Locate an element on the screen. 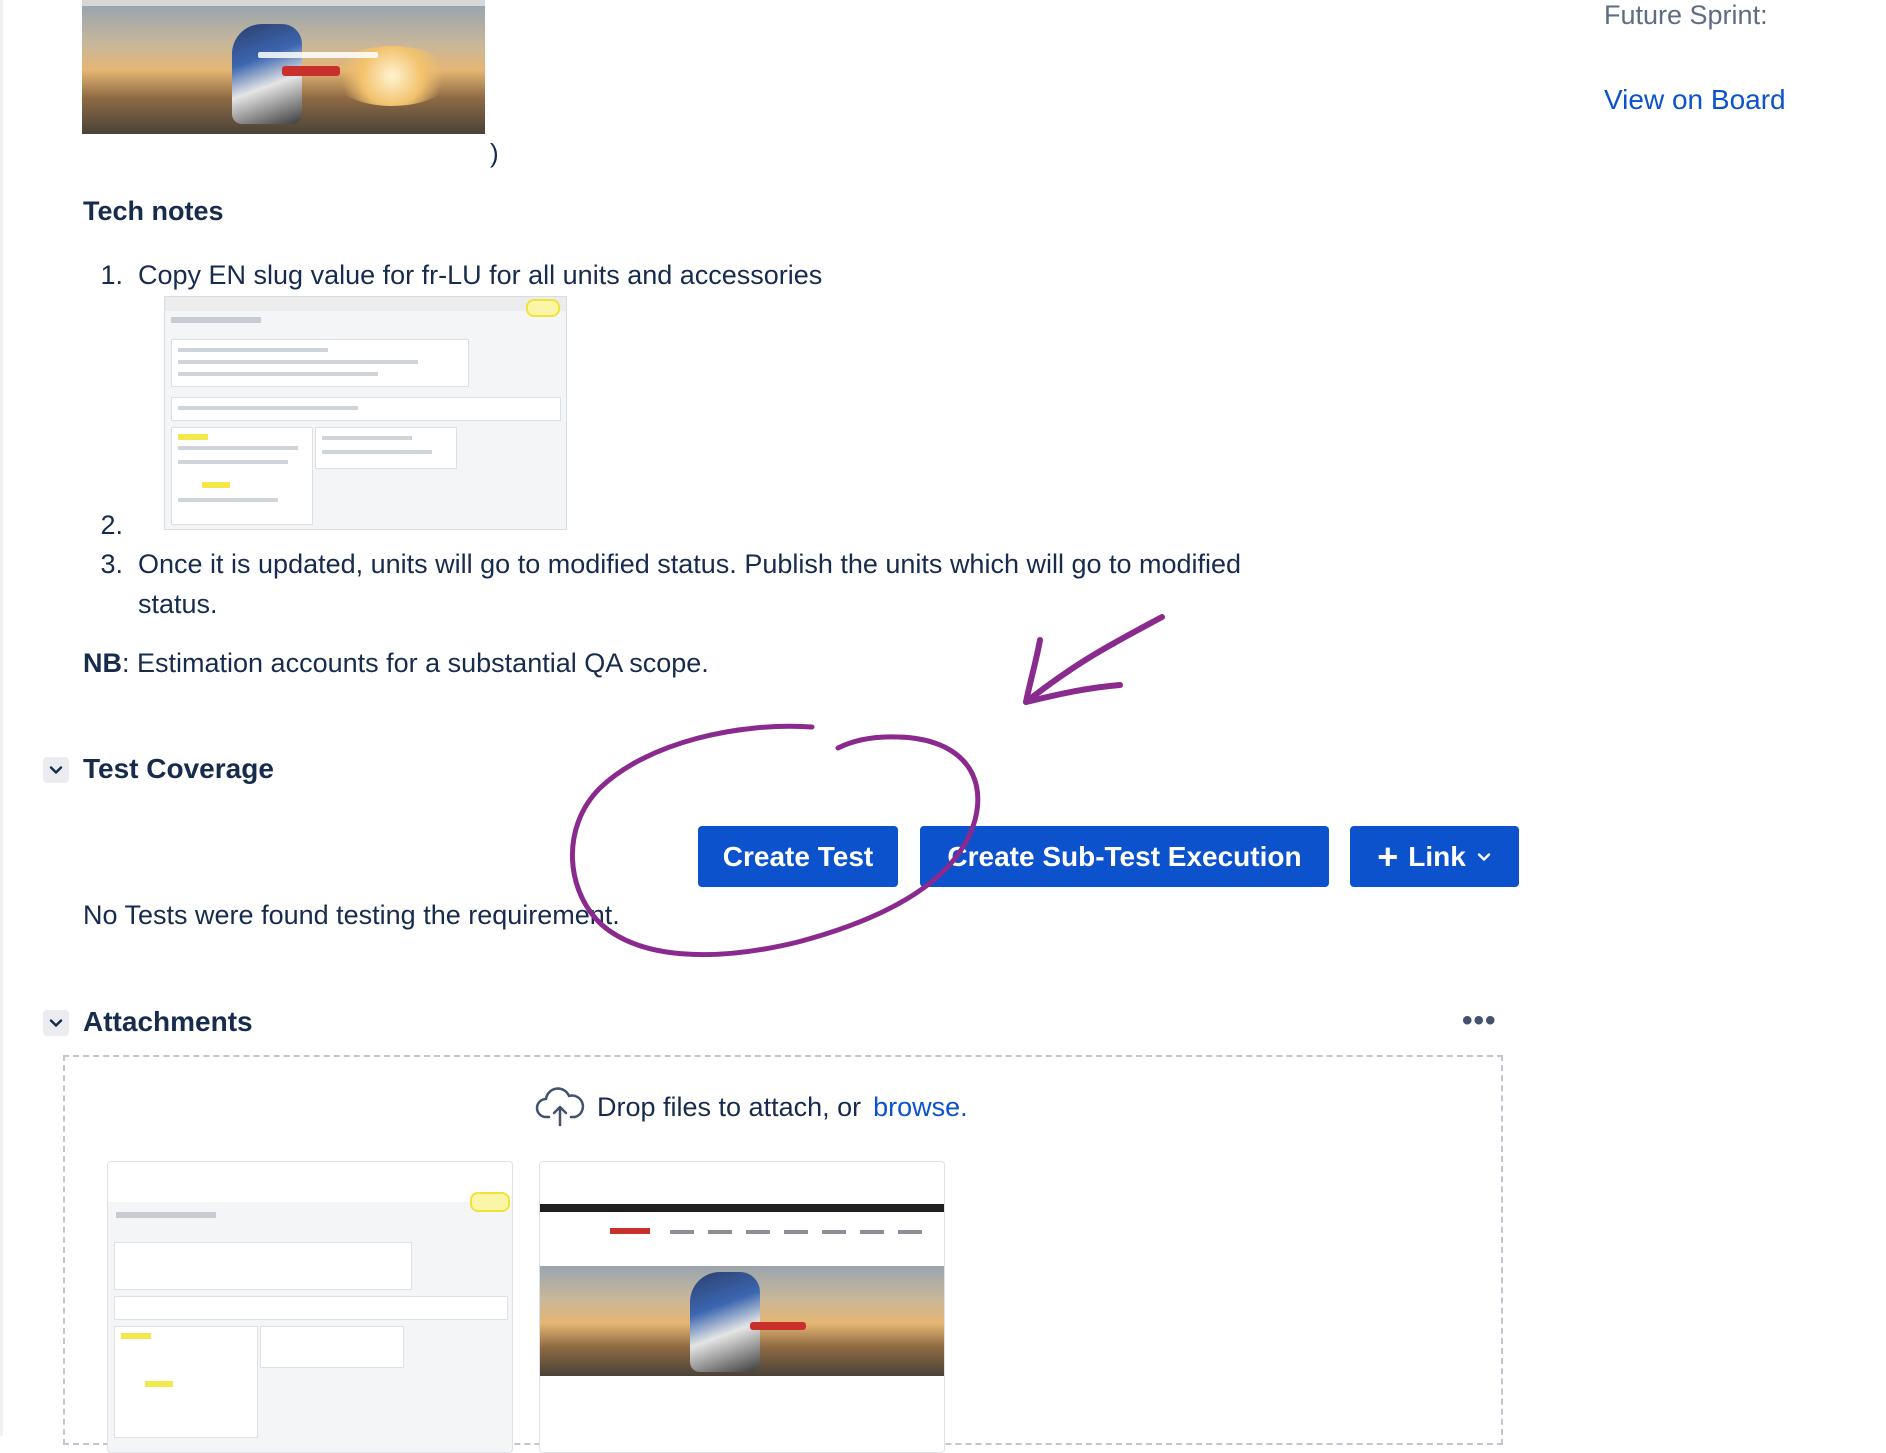  list-item: 2. is located at coordinates (183, 525).